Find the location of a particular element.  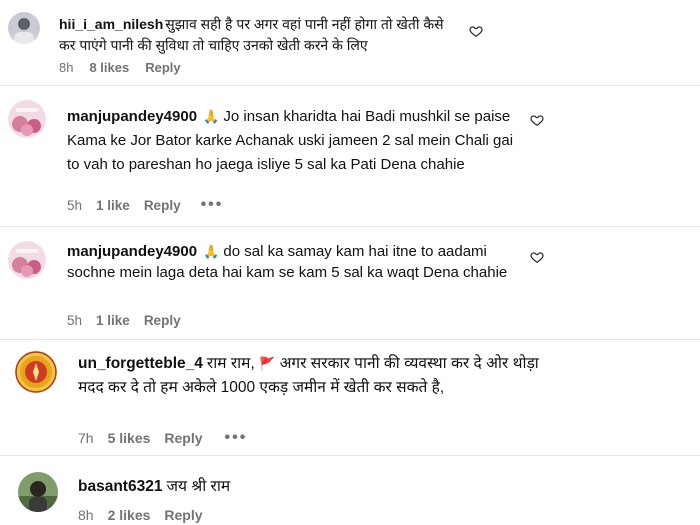

comment-meta: 8h 8 likes Reply is located at coordinates (128, 67).